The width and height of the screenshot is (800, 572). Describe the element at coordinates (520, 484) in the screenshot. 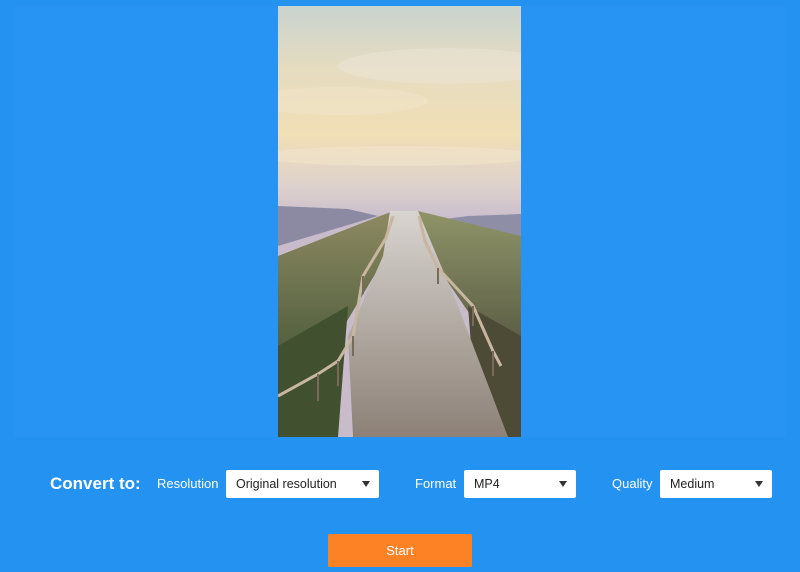

I see `format-select: MP4` at that location.